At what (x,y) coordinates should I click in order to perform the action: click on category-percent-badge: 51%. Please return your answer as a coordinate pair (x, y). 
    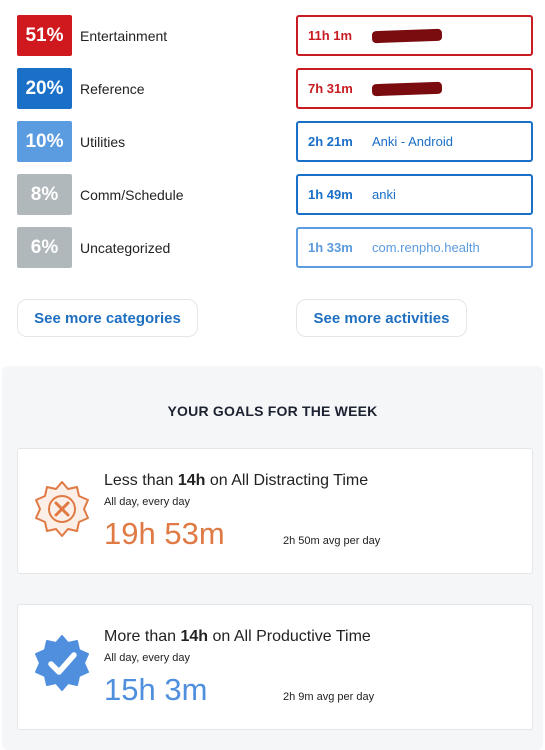
    Looking at the image, I should click on (44, 35).